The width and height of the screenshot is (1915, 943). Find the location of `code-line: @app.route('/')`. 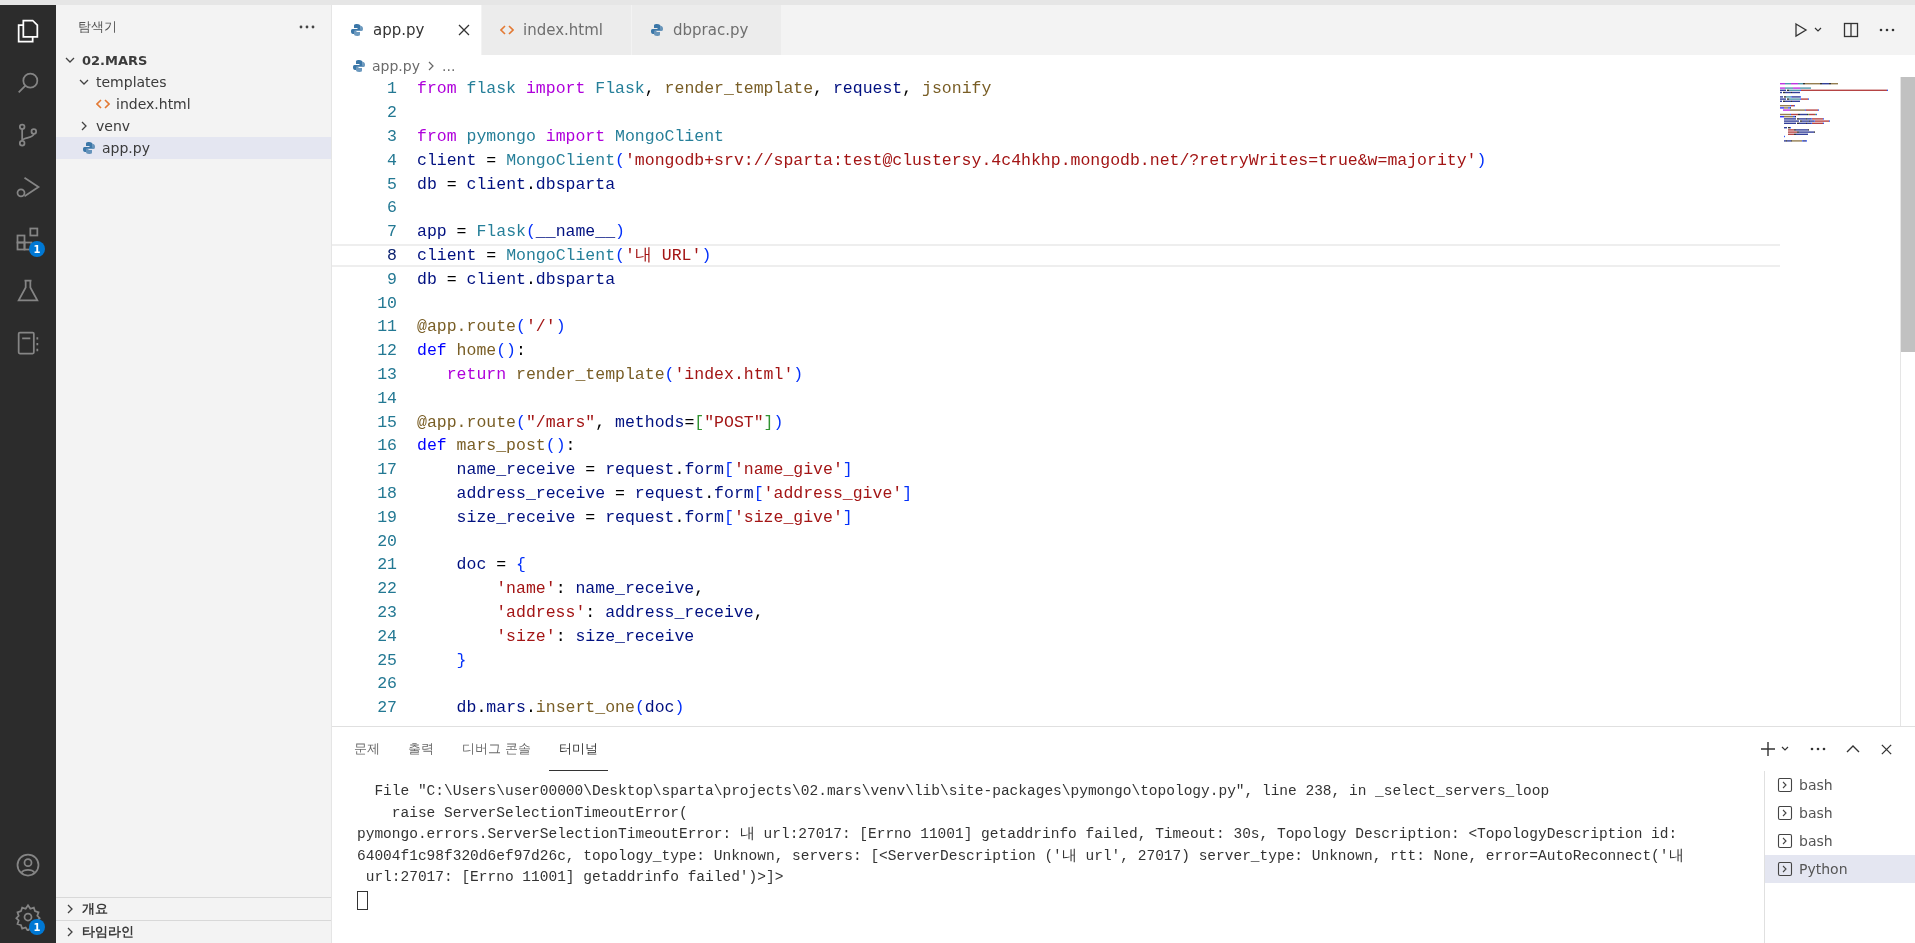

code-line: @app.route('/') is located at coordinates (491, 327).